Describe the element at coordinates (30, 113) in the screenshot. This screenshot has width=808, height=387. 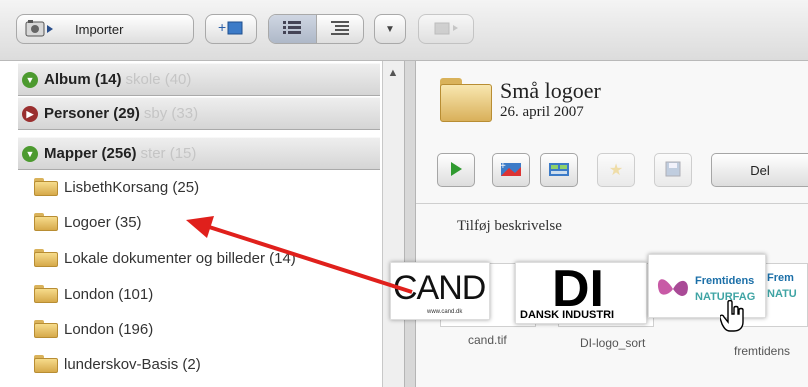
I see `collapse-icon: ▶` at that location.